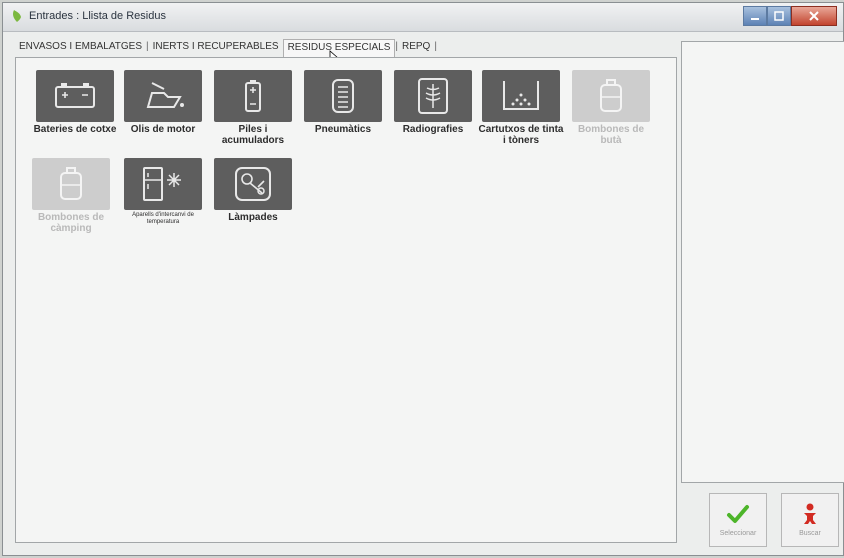  I want to click on tile-label: Làmpades, so click(253, 217).